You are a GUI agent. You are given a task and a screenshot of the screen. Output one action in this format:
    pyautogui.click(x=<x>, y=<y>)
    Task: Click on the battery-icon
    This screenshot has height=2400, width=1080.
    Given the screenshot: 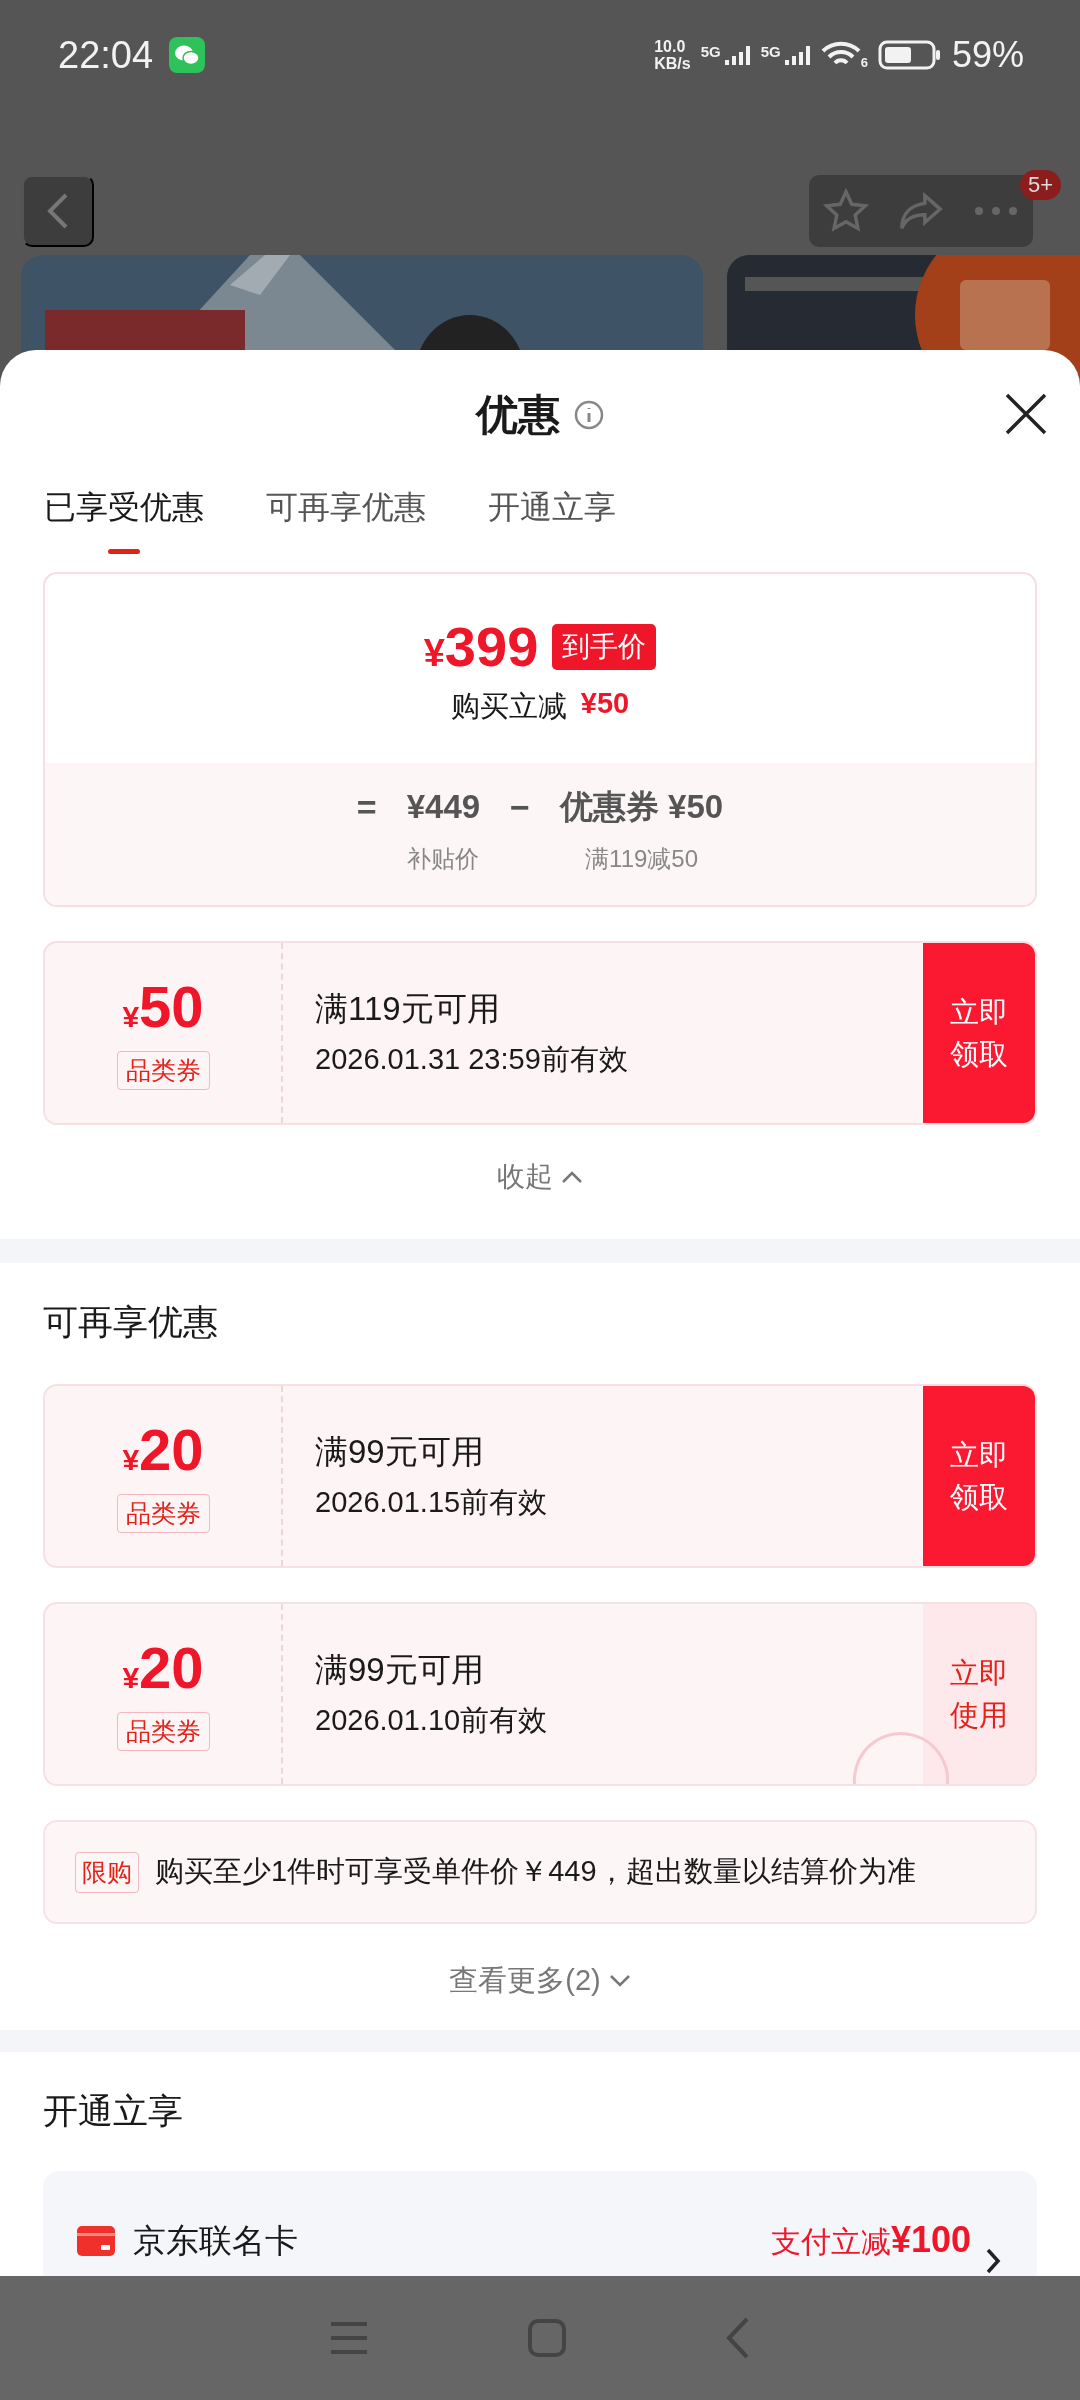 What is the action you would take?
    pyautogui.click(x=909, y=55)
    